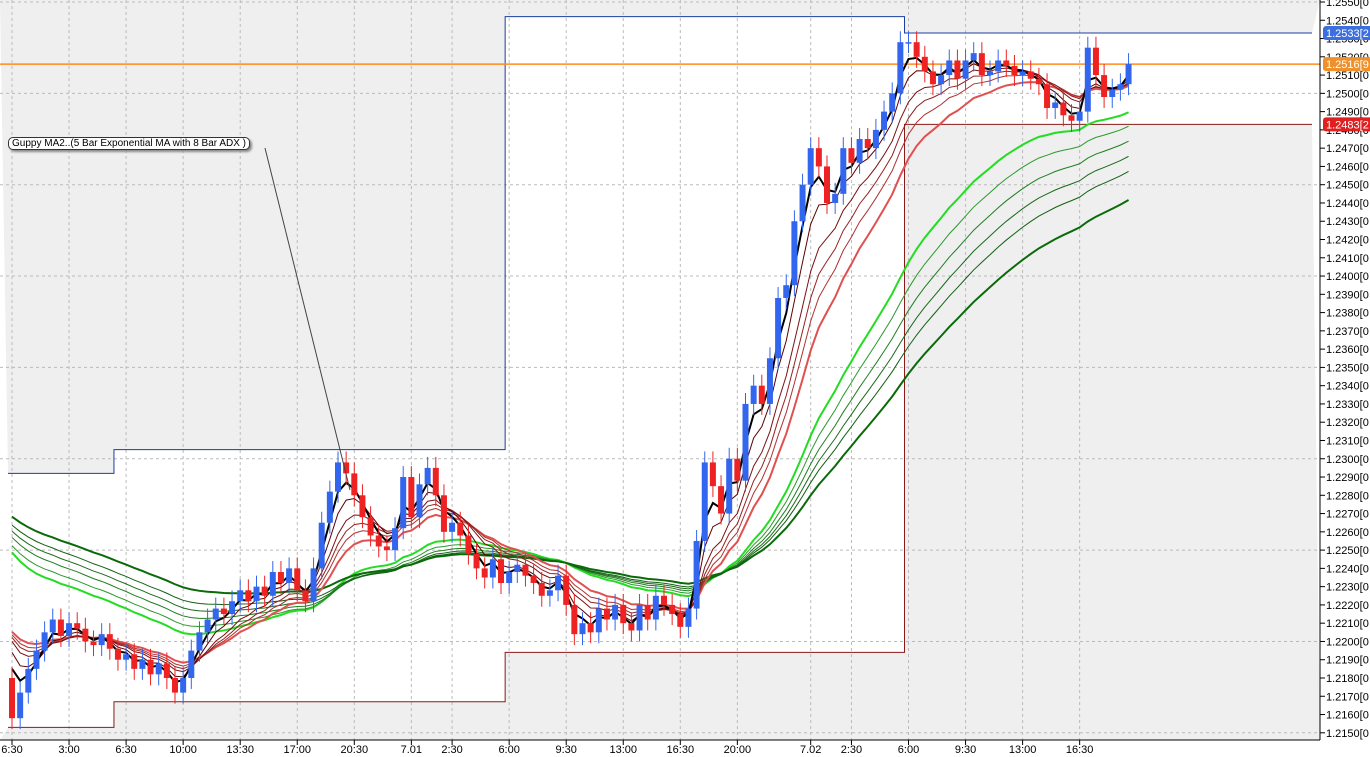  I want to click on y-tick-label: 1.2550[0, so click(1347, 4).